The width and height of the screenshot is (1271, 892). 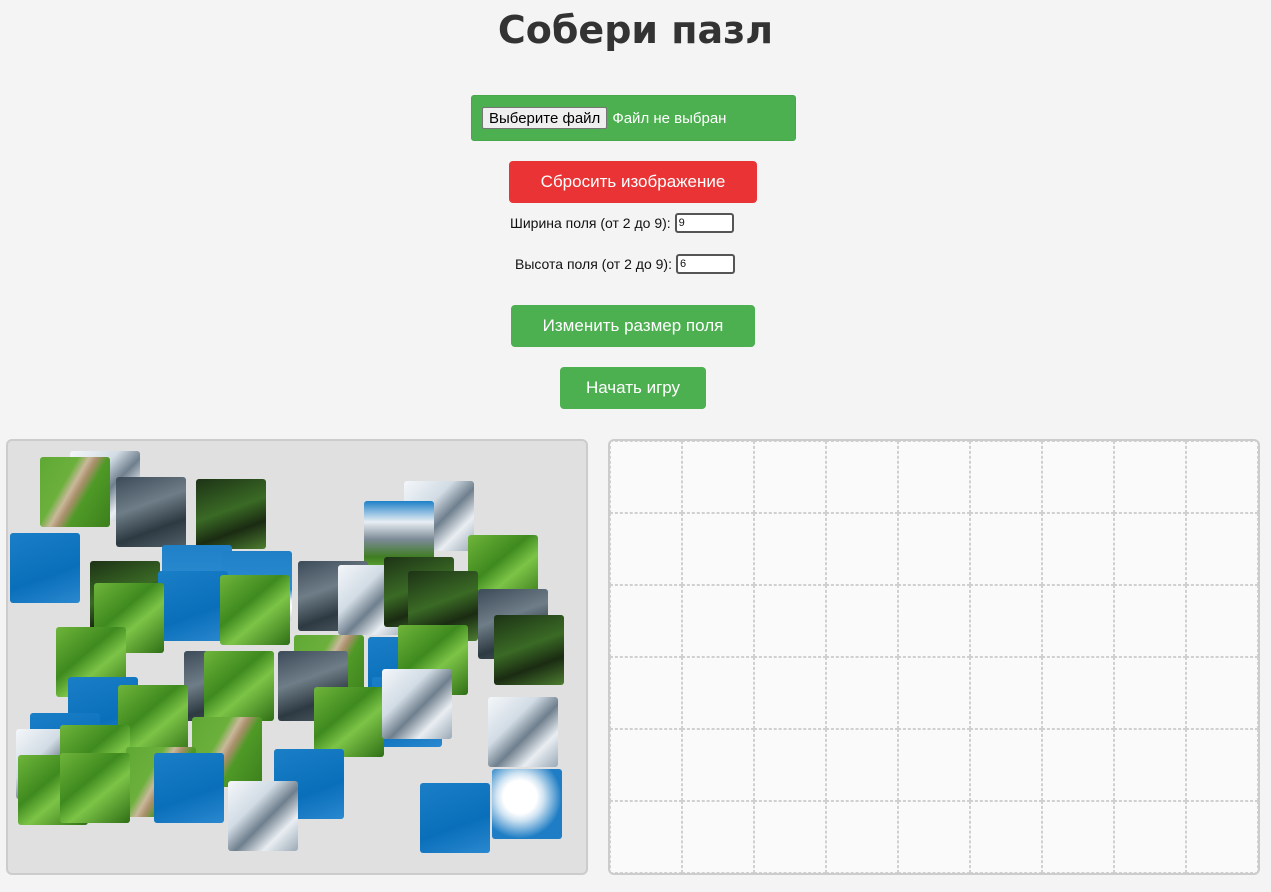 I want to click on height-label: Высота поля (от 2 до 9):, so click(x=593, y=264).